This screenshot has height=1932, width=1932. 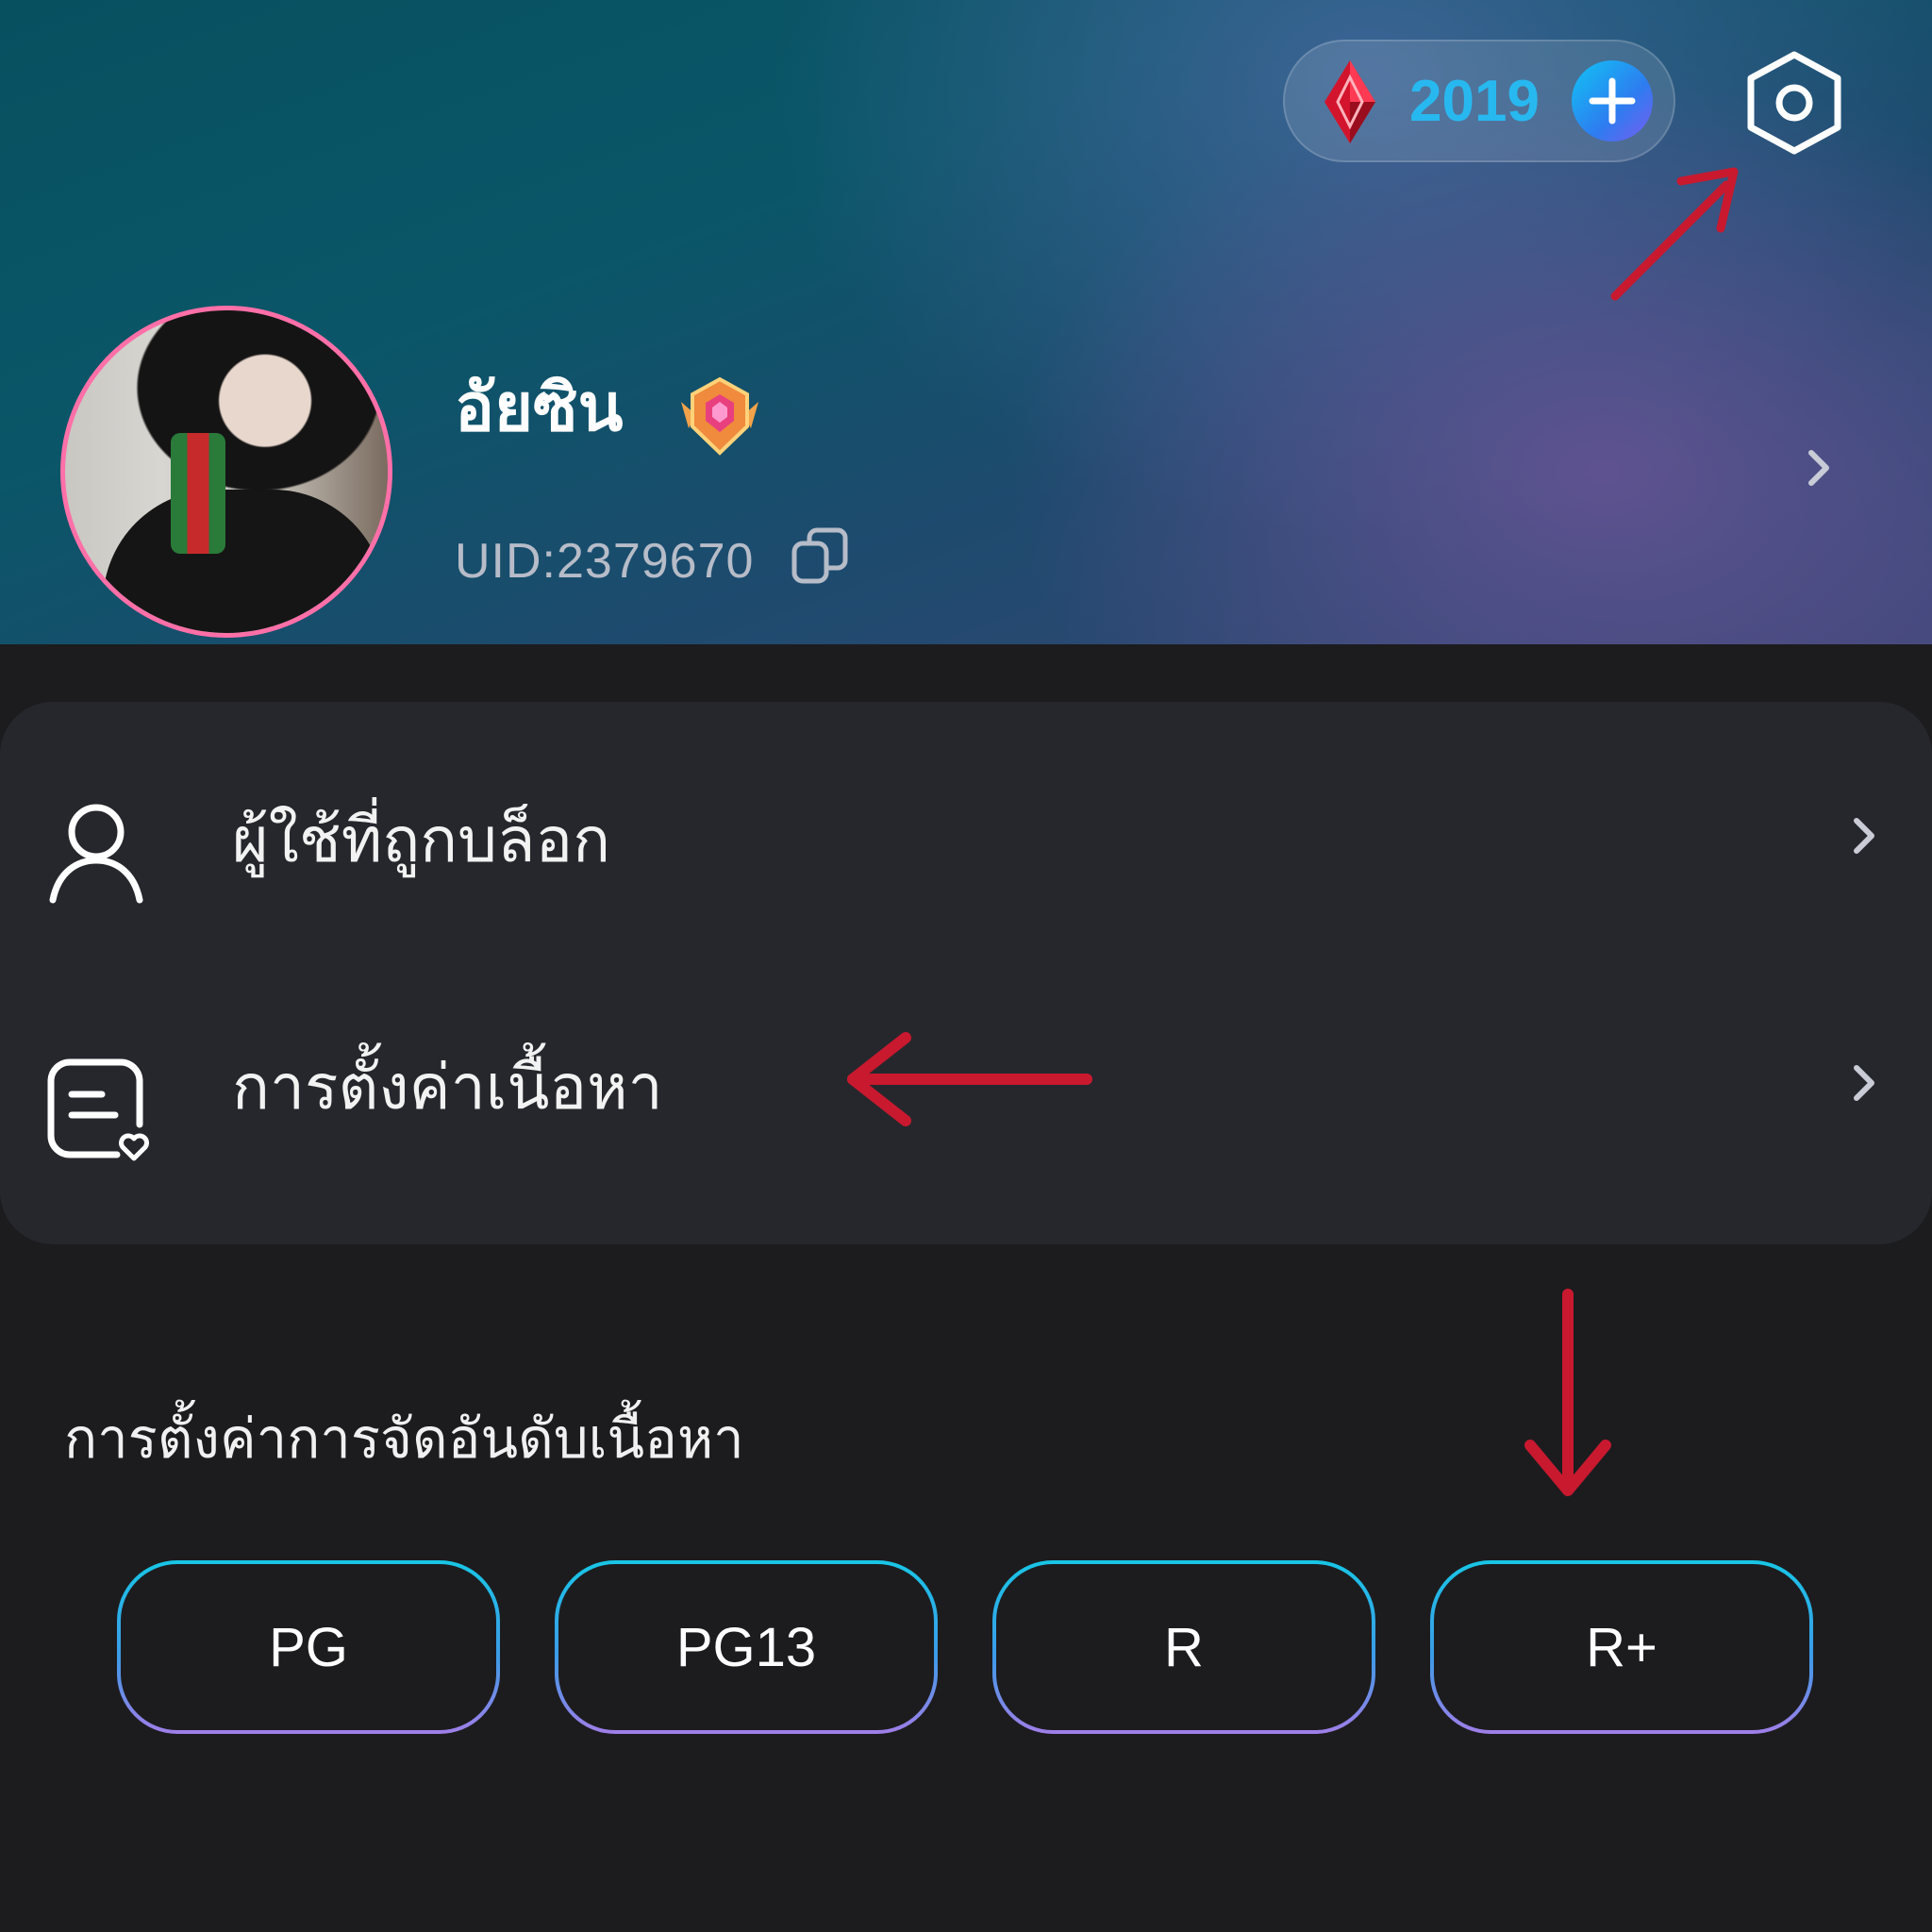 I want to click on avatar-photo-figure, so click(x=244, y=561).